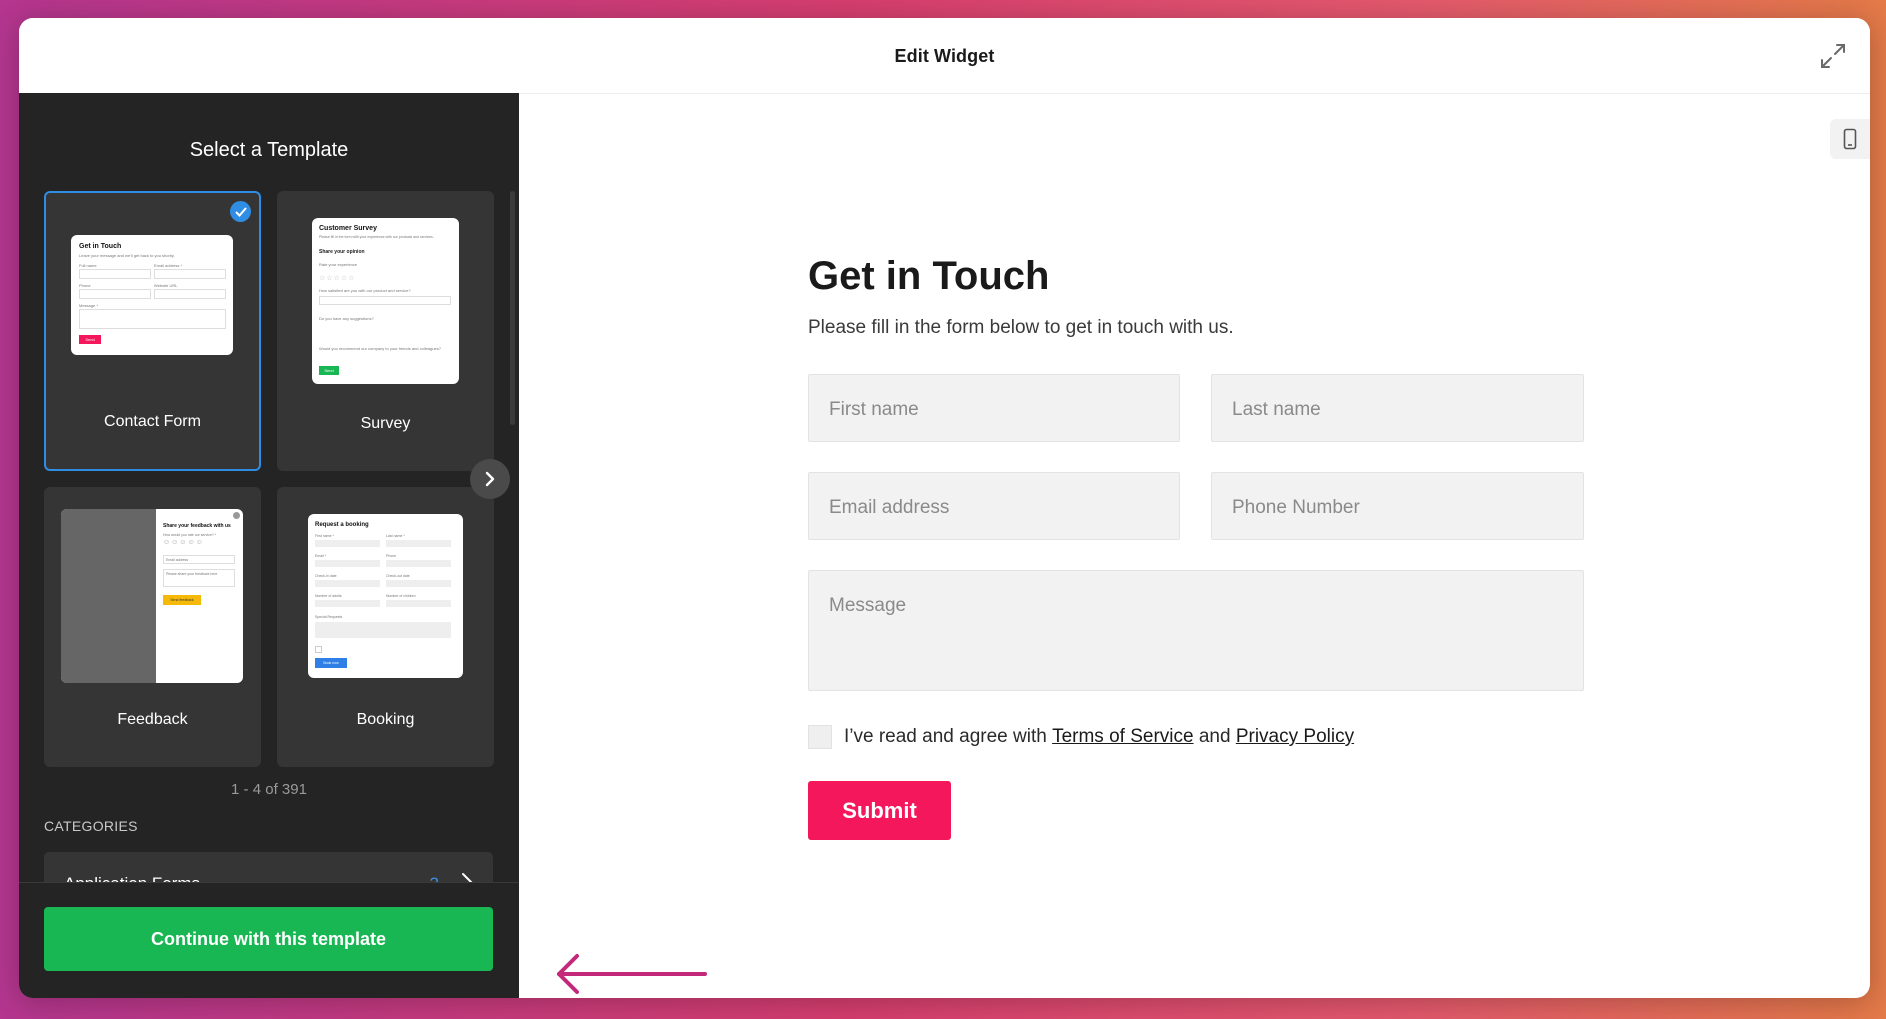  What do you see at coordinates (324, 536) in the screenshot?
I see `thumb-field-label: First name *` at bounding box center [324, 536].